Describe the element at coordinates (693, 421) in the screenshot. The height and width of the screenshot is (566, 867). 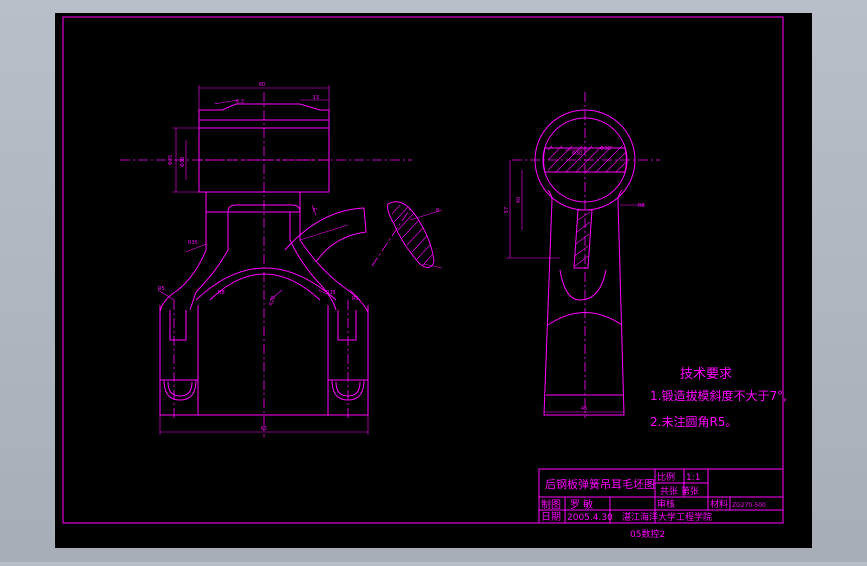
I see `tech-item-2: 2.未注圆角R5。` at that location.